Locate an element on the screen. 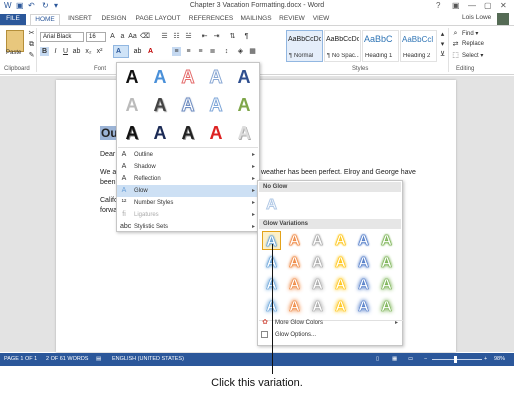  show-marks-icon: ¶ is located at coordinates (246, 36).